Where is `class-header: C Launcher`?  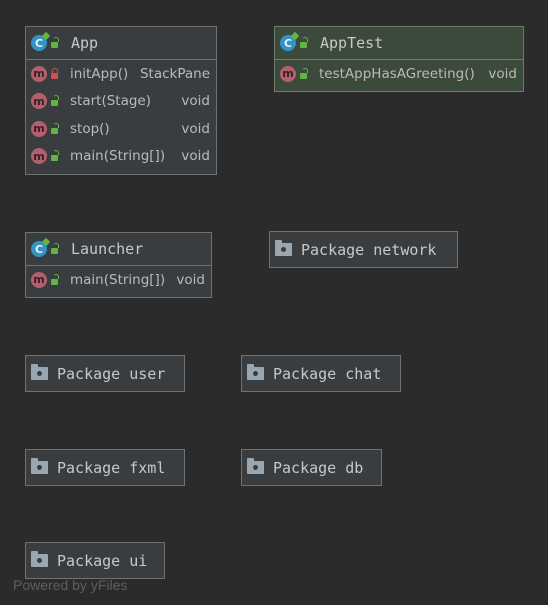 class-header: C Launcher is located at coordinates (118, 249).